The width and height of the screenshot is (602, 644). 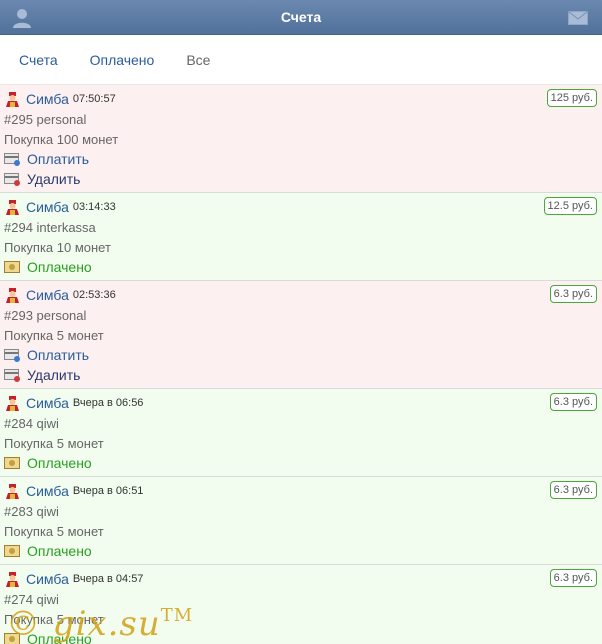 What do you see at coordinates (571, 98) in the screenshot?
I see `amount-badge: 125 руб.` at bounding box center [571, 98].